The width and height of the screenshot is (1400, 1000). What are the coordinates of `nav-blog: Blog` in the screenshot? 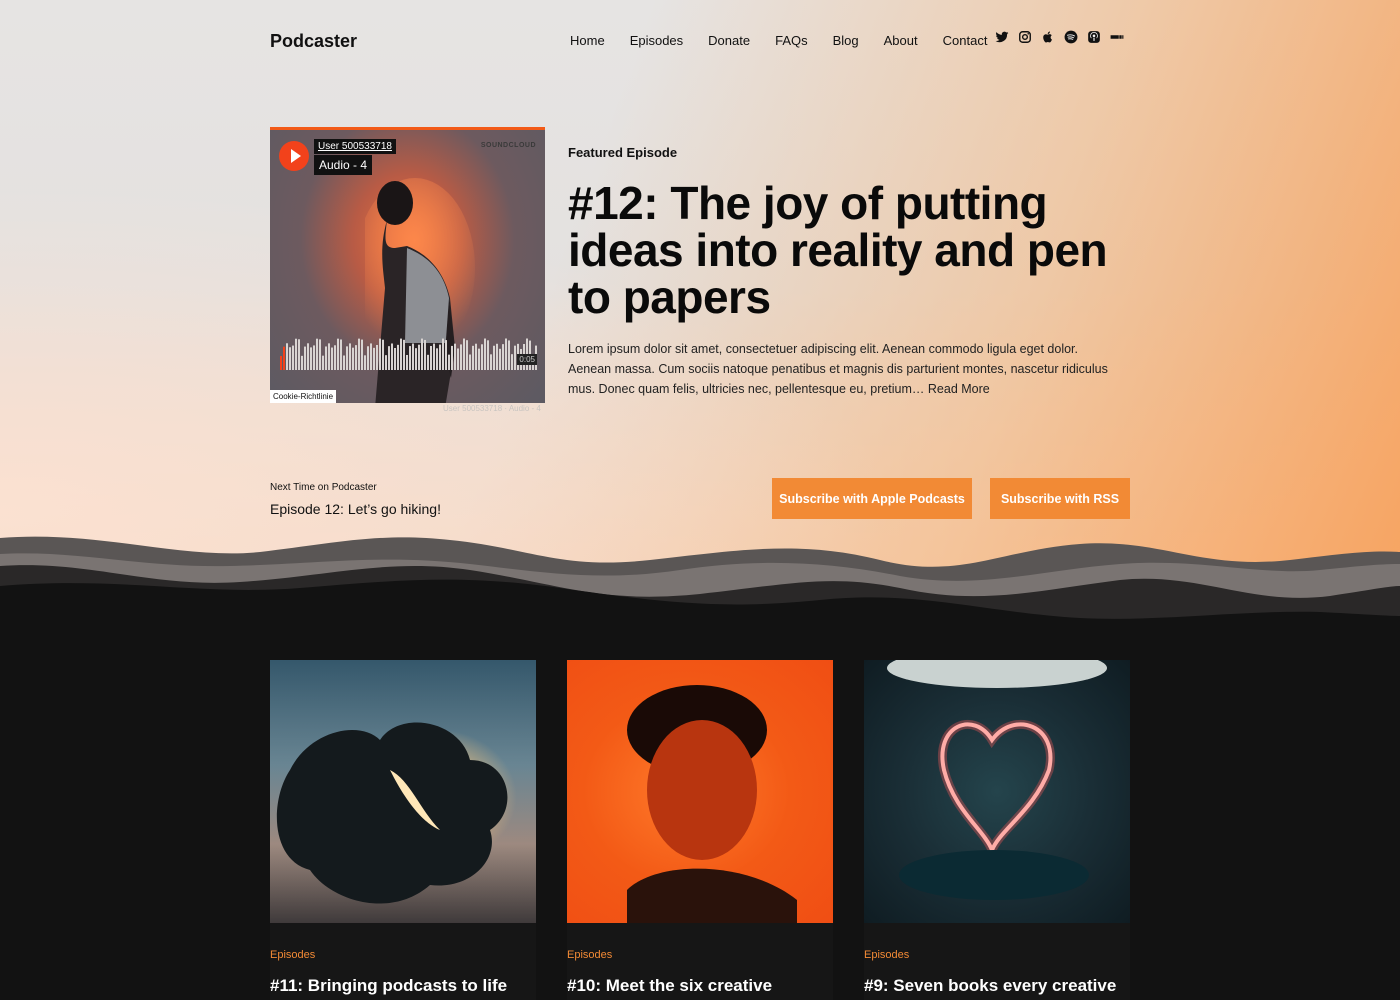 It's located at (846, 40).